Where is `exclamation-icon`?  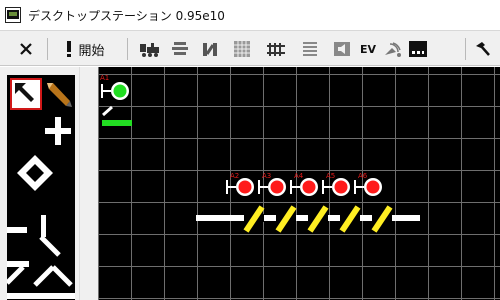
exclamation-icon is located at coordinates (69, 49).